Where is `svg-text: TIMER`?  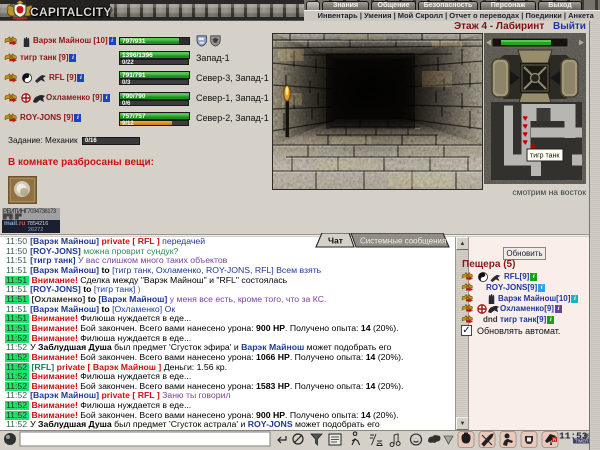 svg-text: TIMER is located at coordinates (581, 441).